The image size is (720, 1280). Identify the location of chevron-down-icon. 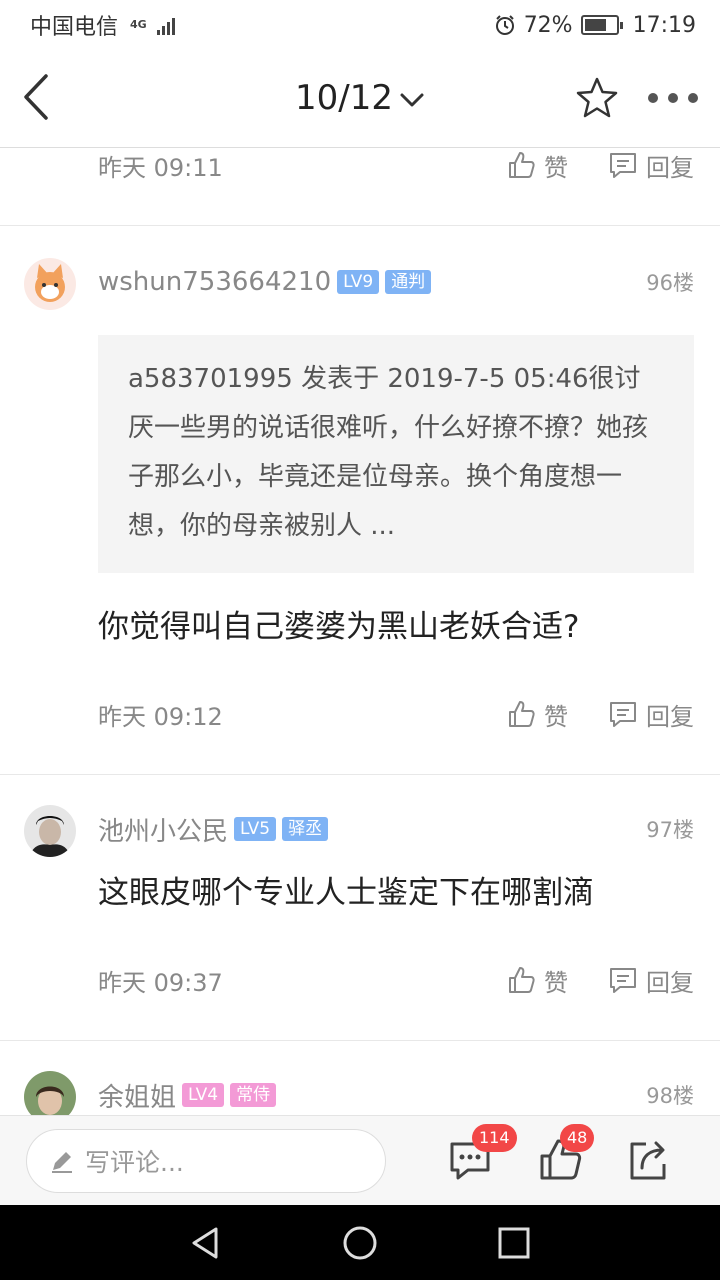
(412, 99).